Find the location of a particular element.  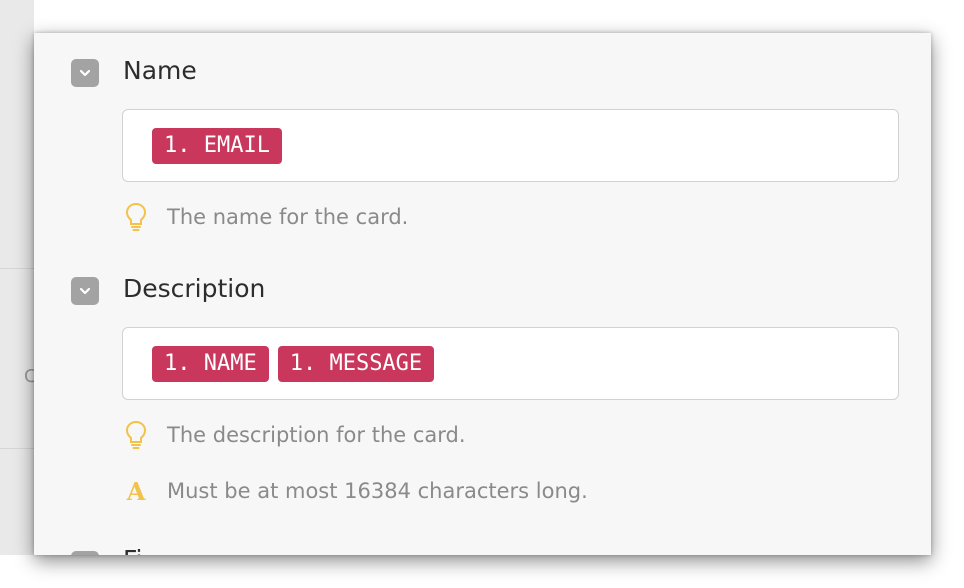

collapse-description-toggle is located at coordinates (85, 291).